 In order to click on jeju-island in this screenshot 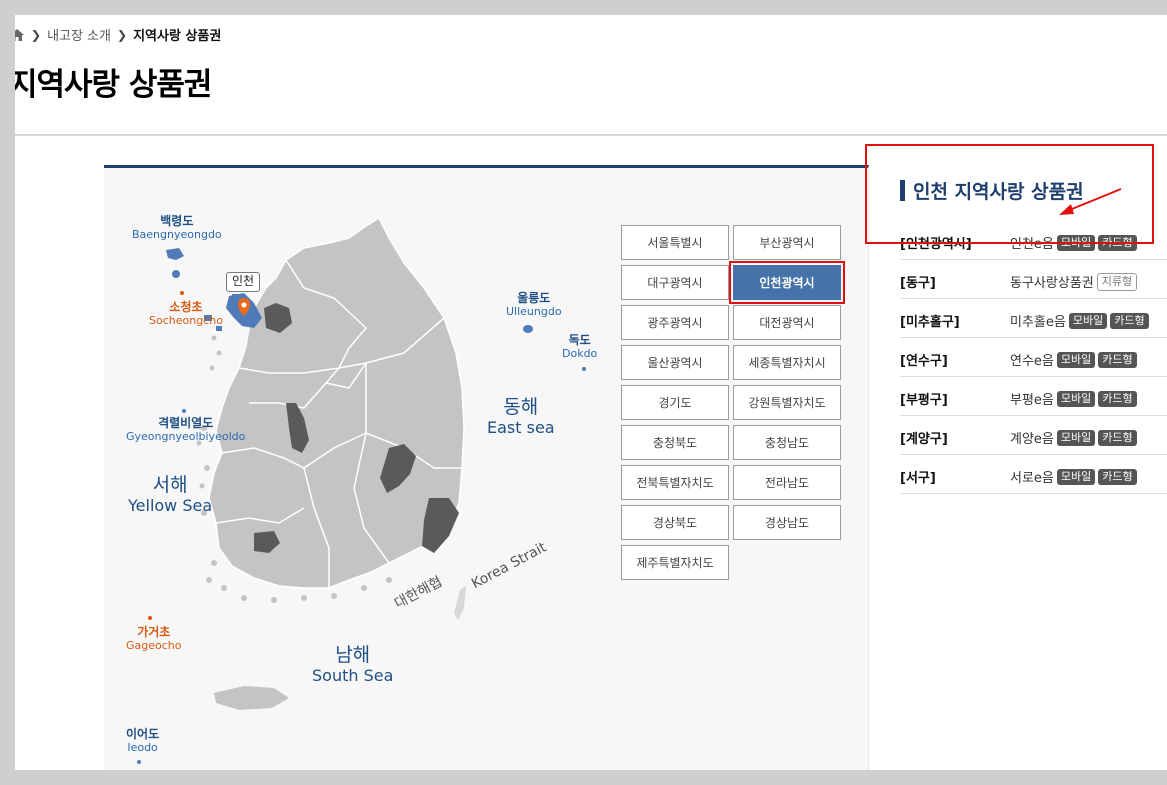, I will do `click(251, 698)`.